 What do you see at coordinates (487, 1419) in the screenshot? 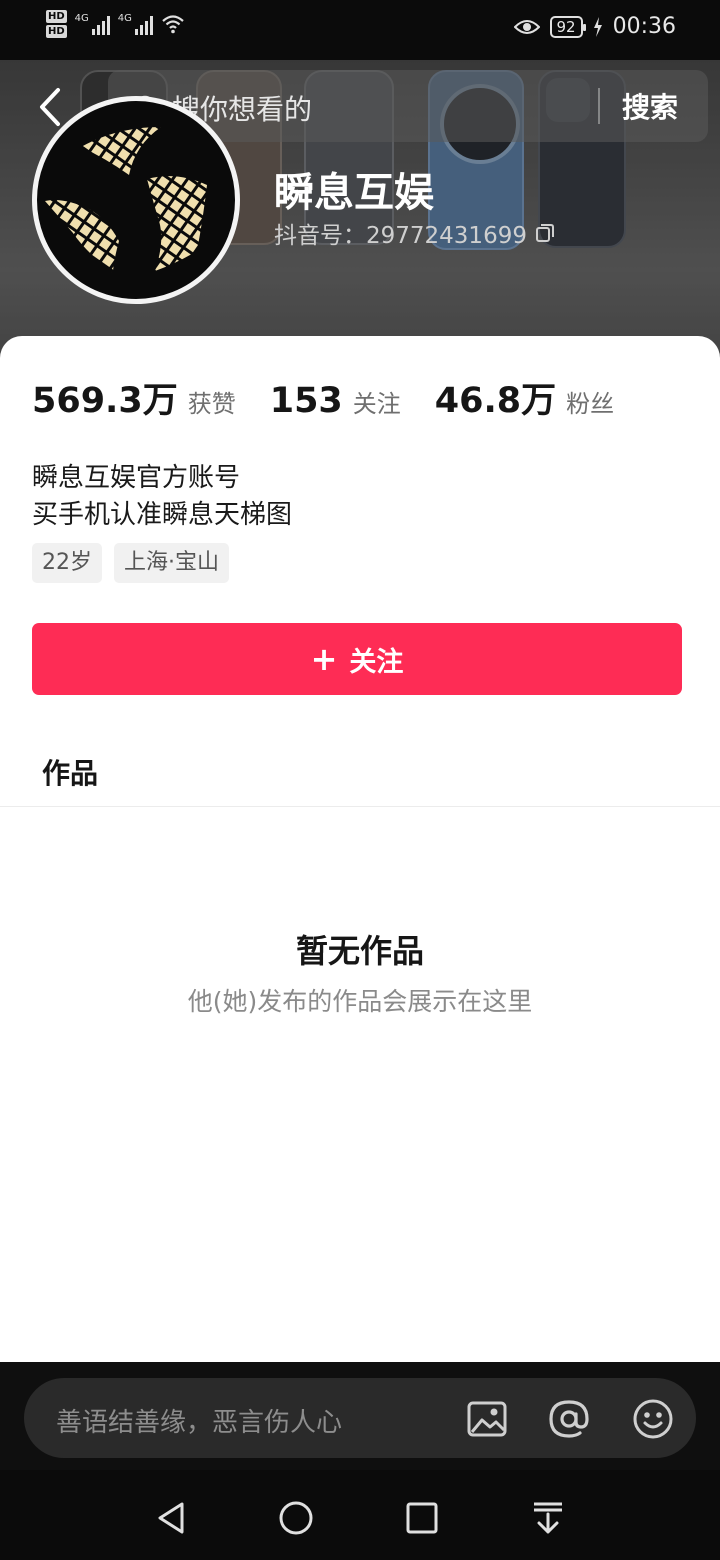
I see `image-icon` at bounding box center [487, 1419].